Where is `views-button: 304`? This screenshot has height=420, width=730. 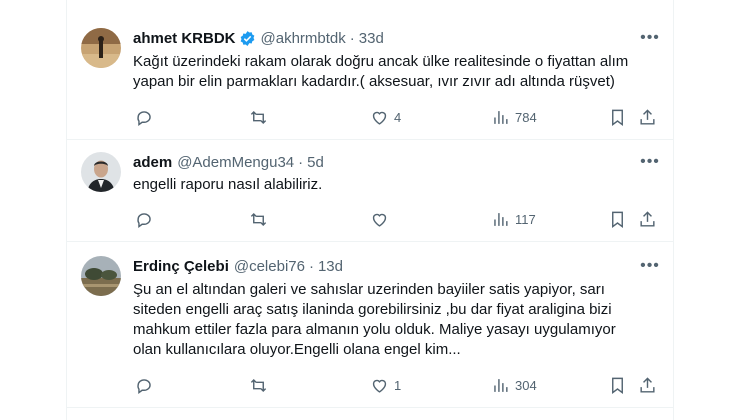
views-button: 304 is located at coordinates (514, 385).